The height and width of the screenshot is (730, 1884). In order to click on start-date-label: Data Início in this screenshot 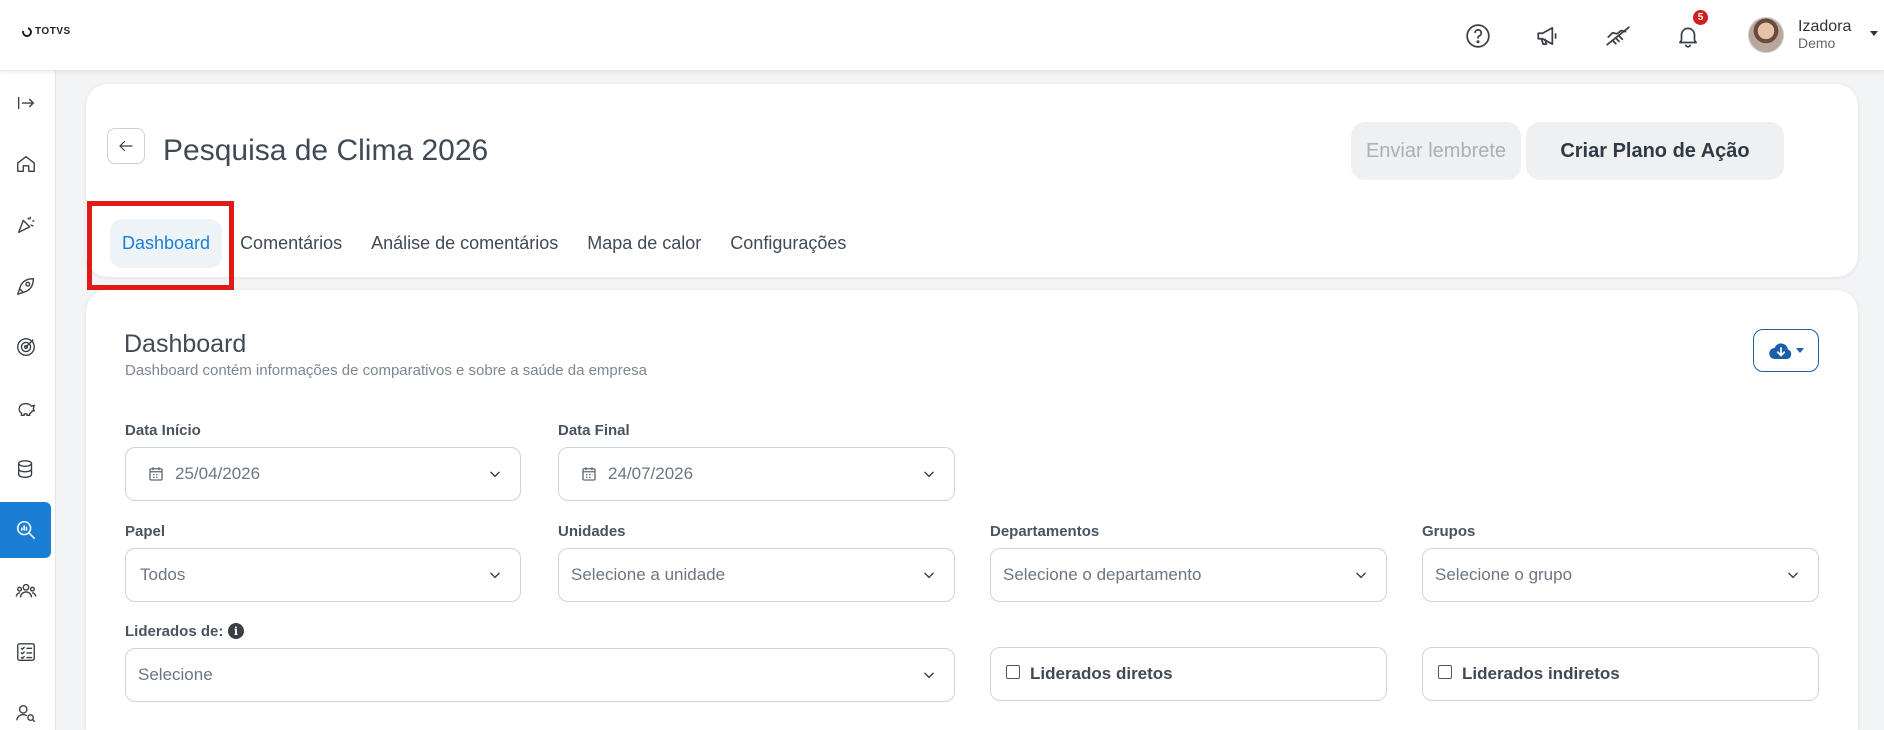, I will do `click(163, 430)`.